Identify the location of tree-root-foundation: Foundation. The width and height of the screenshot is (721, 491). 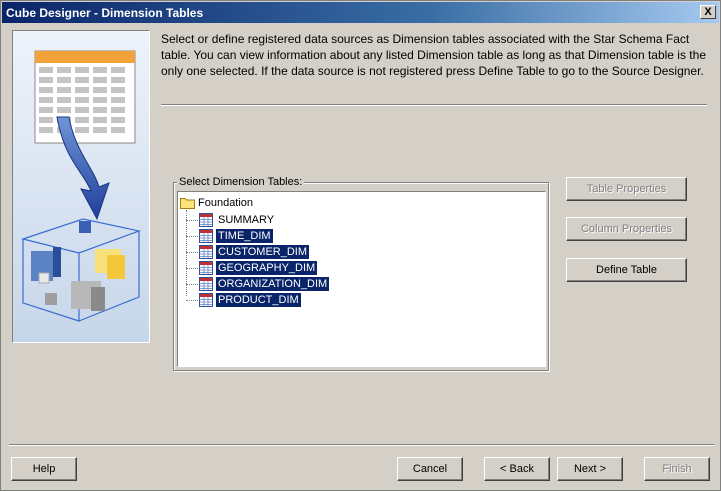
(216, 203).